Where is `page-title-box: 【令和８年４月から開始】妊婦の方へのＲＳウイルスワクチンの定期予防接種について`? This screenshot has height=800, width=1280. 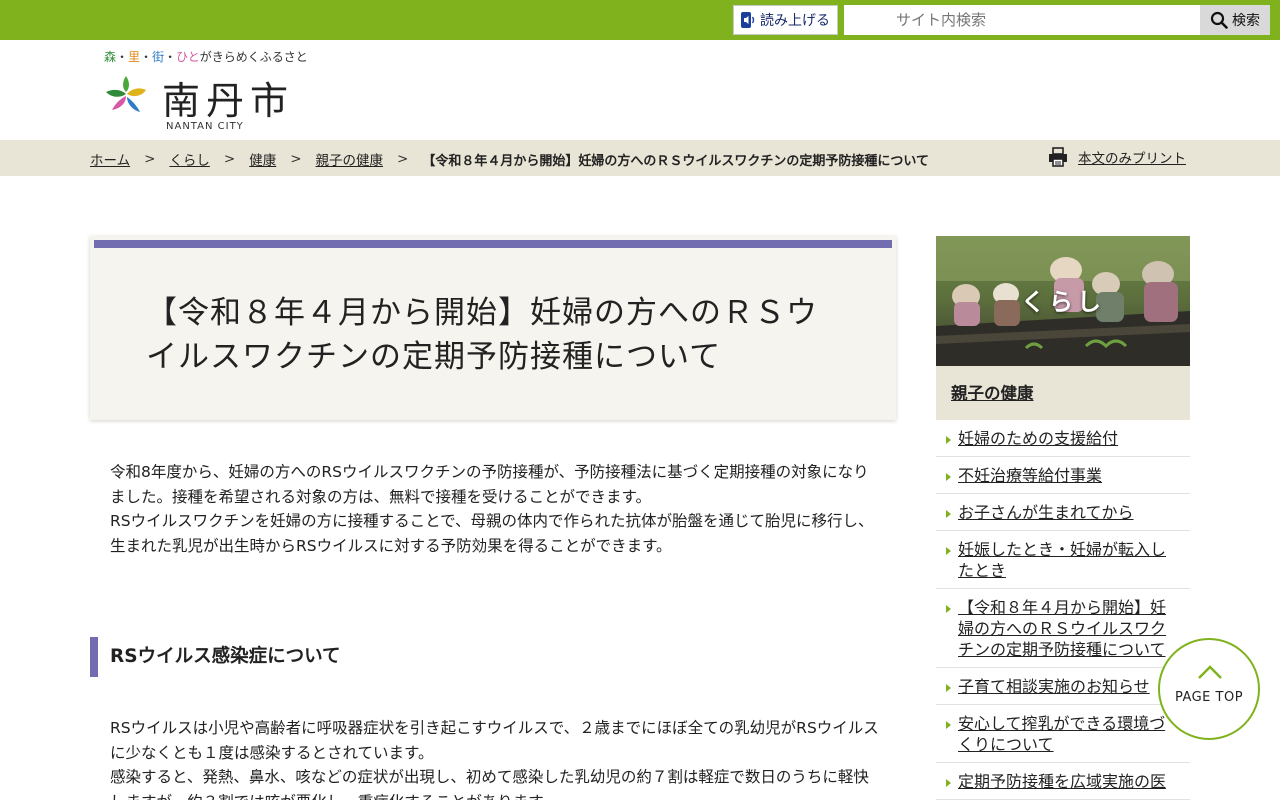
page-title-box: 【令和８年４月から開始】妊婦の方へのＲＳウイルスワクチンの定期予防接種について is located at coordinates (493, 328).